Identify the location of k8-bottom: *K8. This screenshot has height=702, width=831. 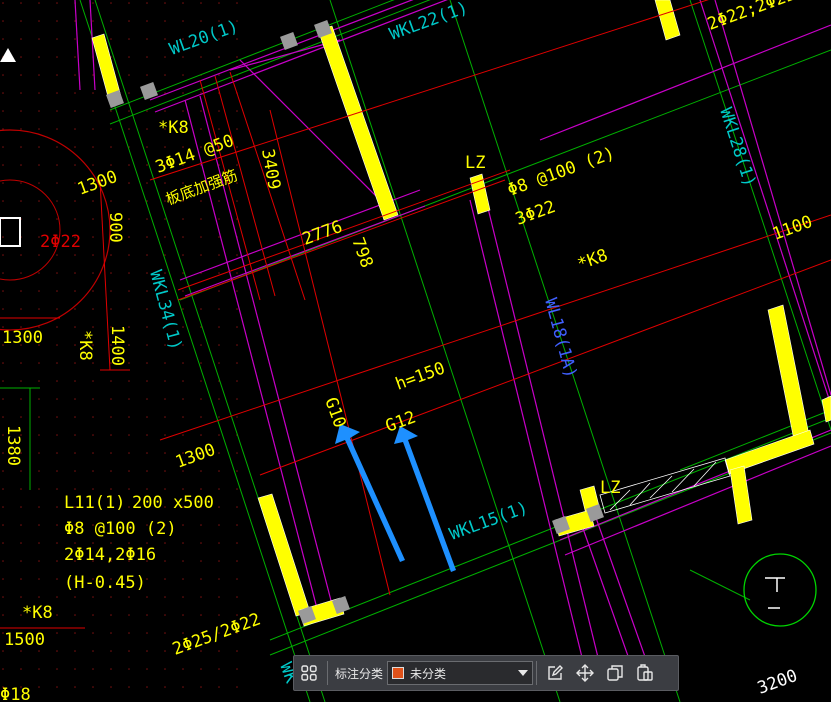
(37, 613).